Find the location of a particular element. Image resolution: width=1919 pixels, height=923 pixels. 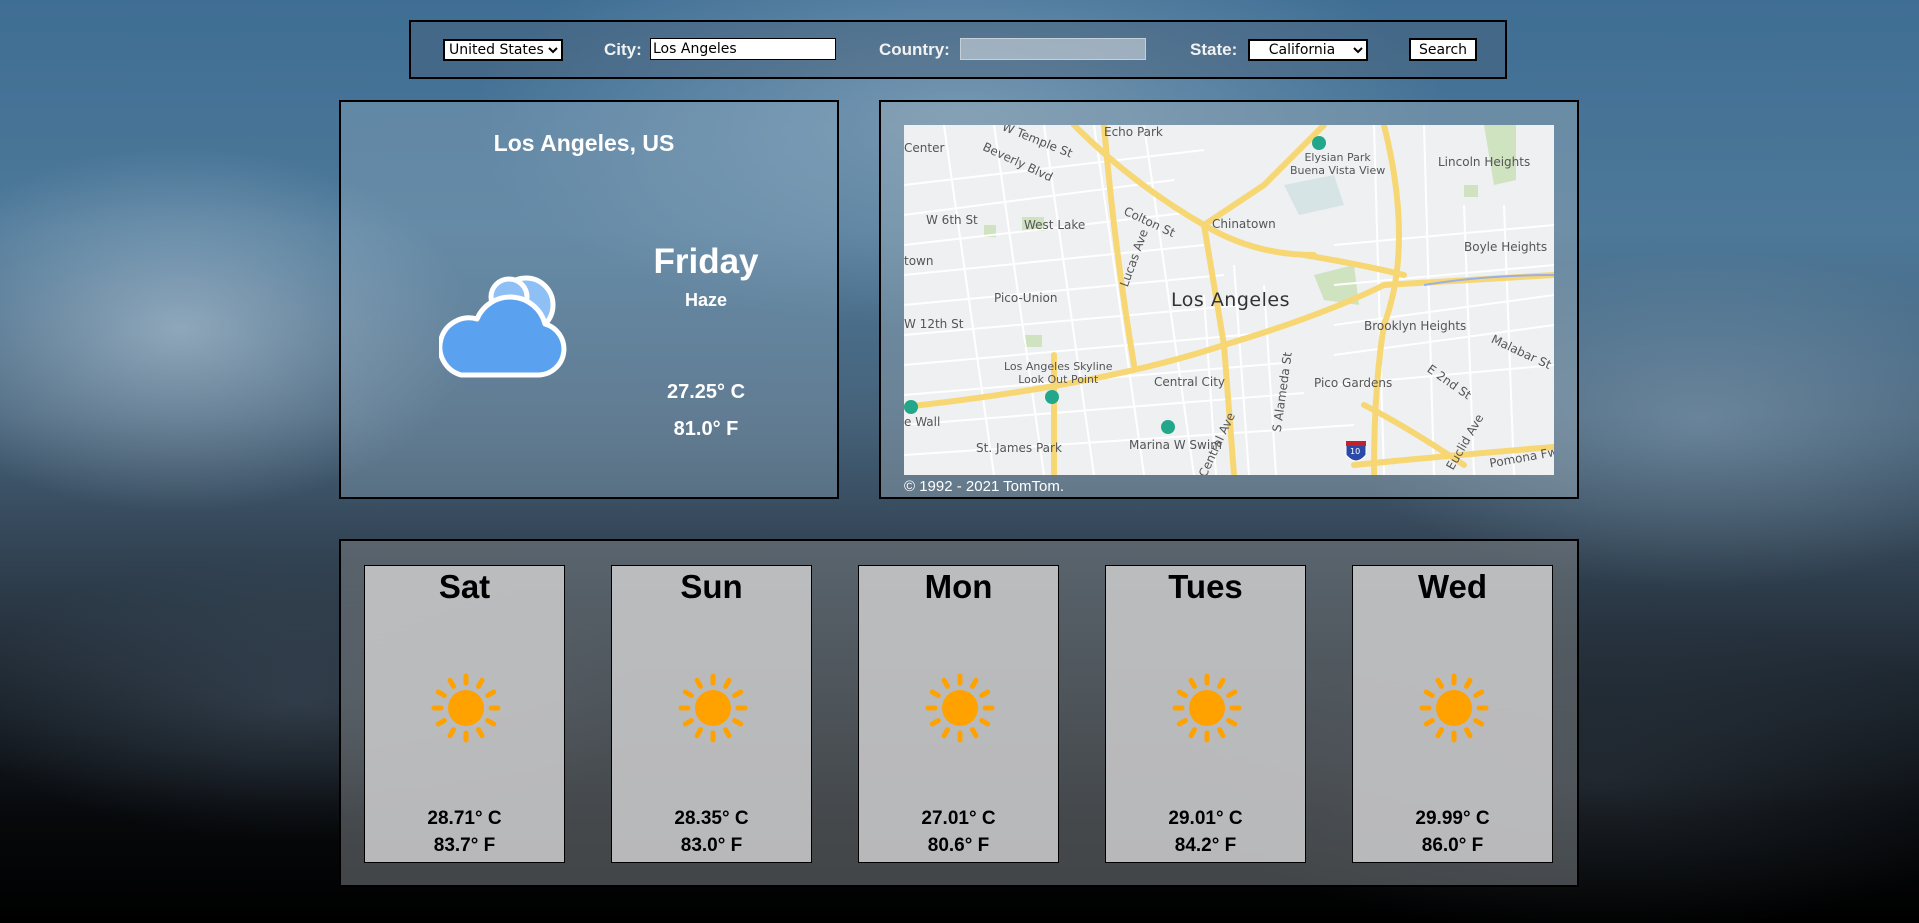

map-label: Central City is located at coordinates (1190, 382).